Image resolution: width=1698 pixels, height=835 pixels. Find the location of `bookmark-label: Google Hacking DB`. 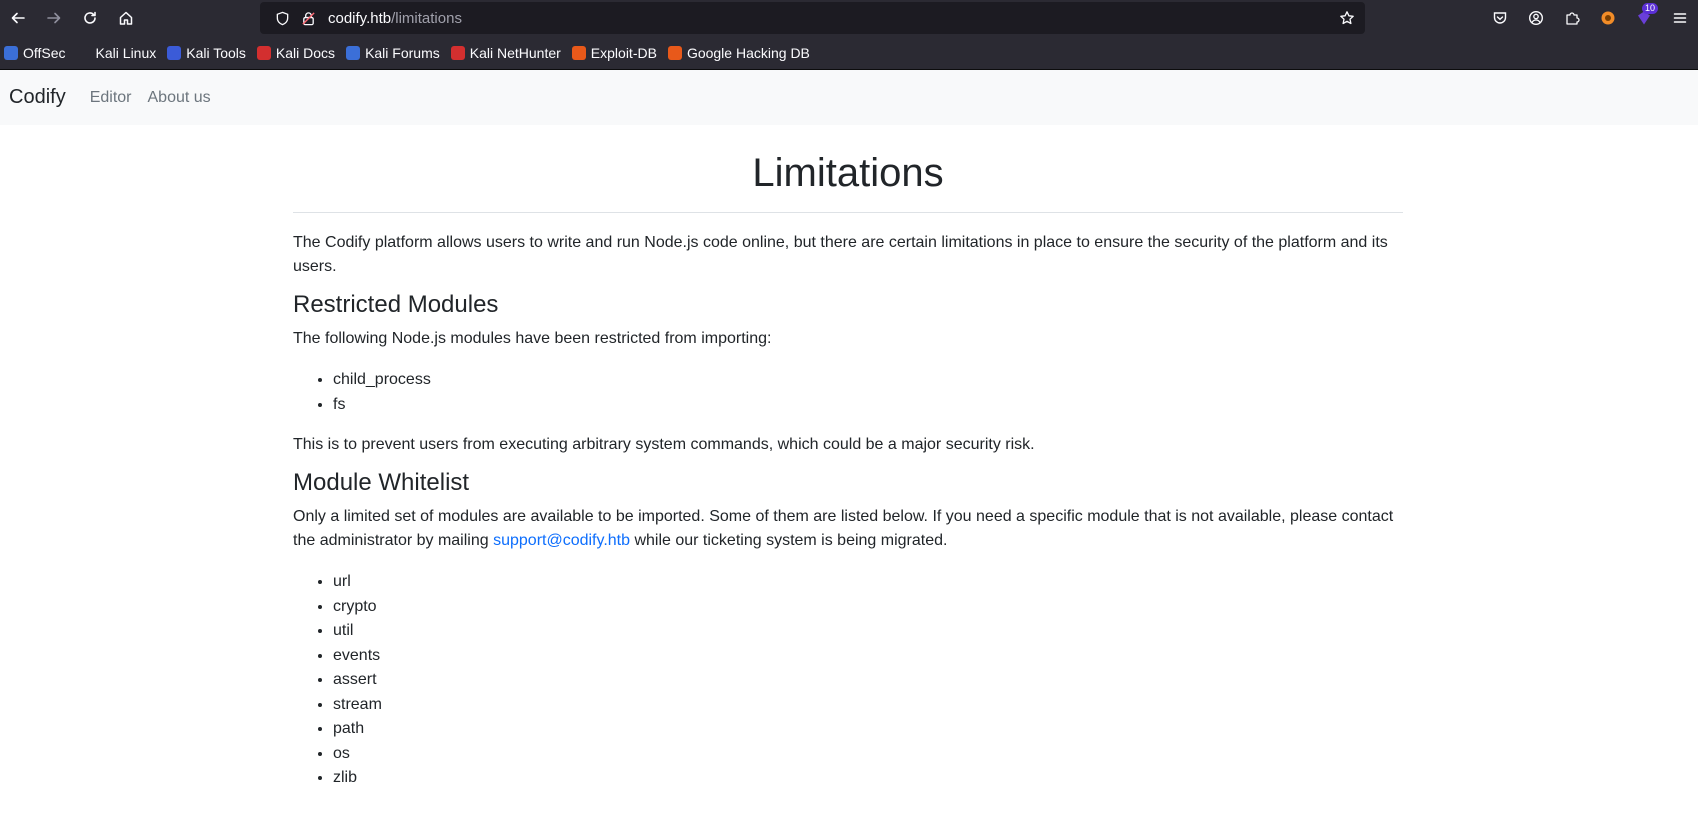

bookmark-label: Google Hacking DB is located at coordinates (748, 52).